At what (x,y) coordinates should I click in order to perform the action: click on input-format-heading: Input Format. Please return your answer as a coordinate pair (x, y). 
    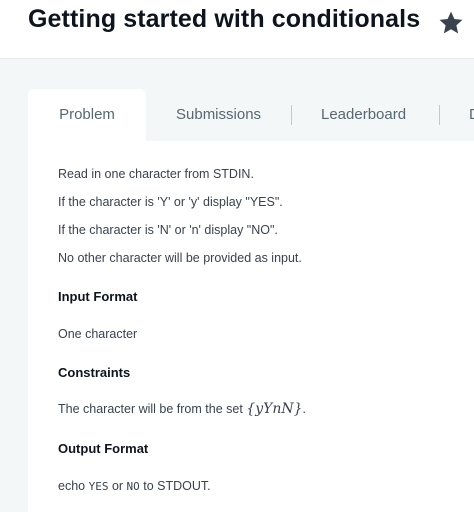
    Looking at the image, I should click on (98, 296).